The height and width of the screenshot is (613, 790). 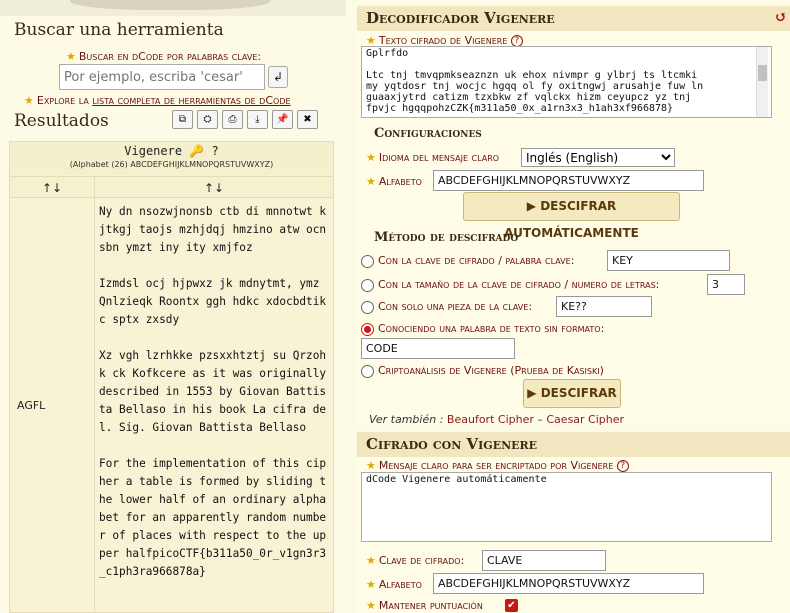 What do you see at coordinates (367, 261) in the screenshot?
I see `radio-key` at bounding box center [367, 261].